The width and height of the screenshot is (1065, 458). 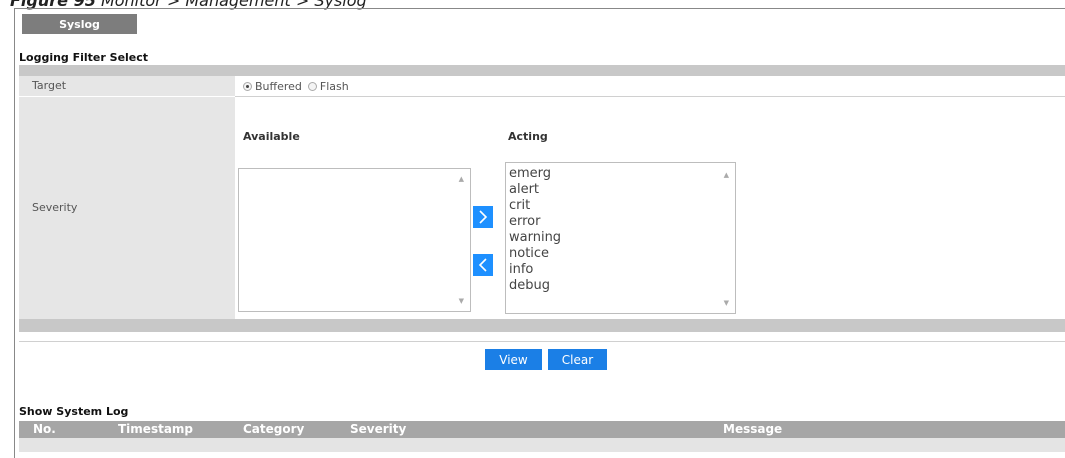 What do you see at coordinates (156, 429) in the screenshot?
I see `col-timestamp: Timestamp` at bounding box center [156, 429].